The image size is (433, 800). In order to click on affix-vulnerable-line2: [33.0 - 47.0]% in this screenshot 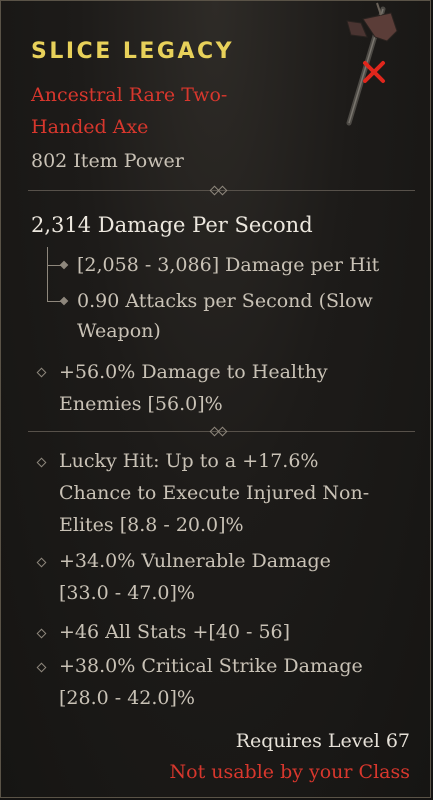, I will do `click(127, 593)`.